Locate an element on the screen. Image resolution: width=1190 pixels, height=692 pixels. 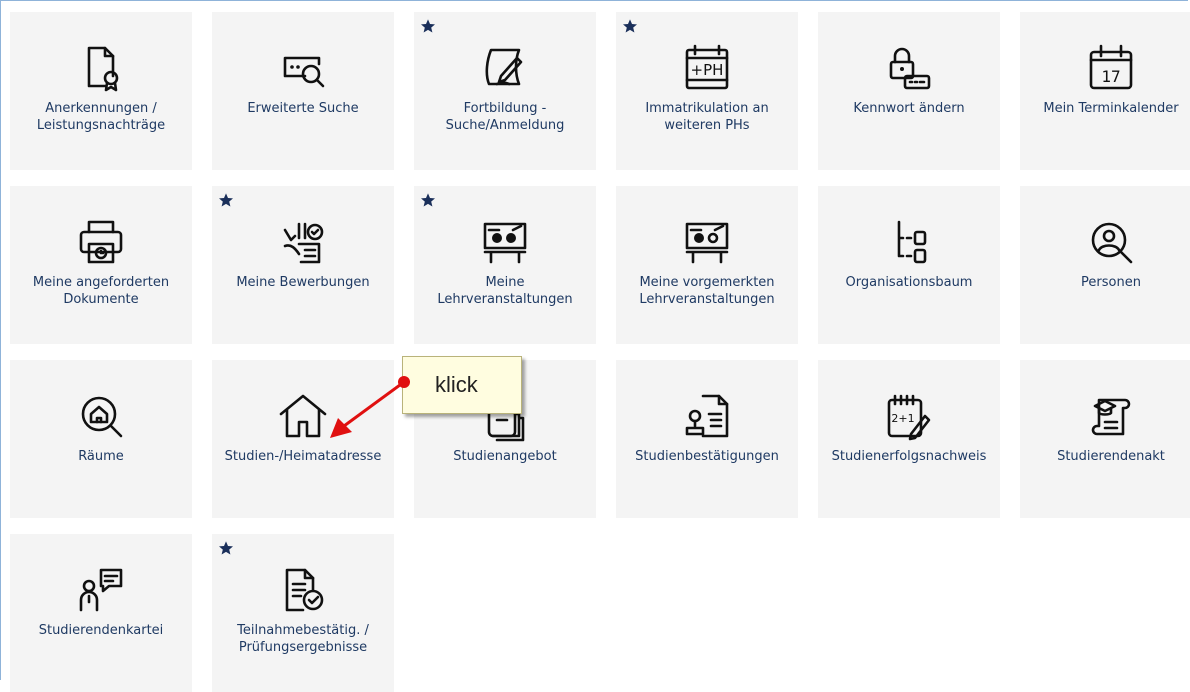
app-tile: Meine Lehrveranstaltungen is located at coordinates (505, 265).